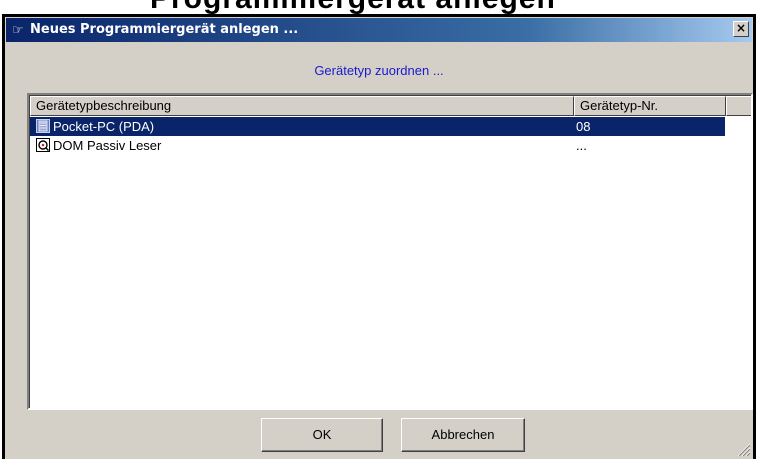 The image size is (760, 459). Describe the element at coordinates (583, 126) in the screenshot. I see `row-number: 08` at that location.